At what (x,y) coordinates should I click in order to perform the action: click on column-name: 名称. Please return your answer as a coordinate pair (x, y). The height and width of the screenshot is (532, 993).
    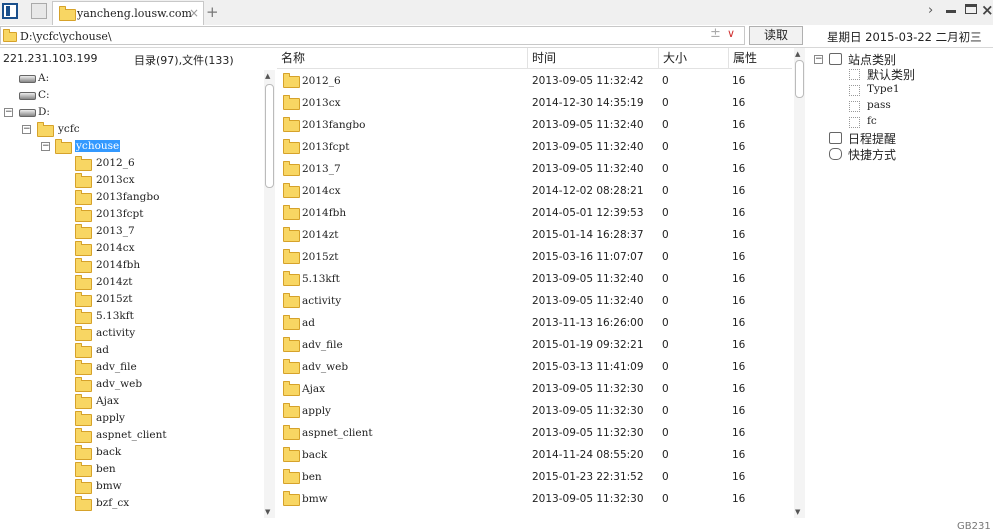
    Looking at the image, I should click on (402, 58).